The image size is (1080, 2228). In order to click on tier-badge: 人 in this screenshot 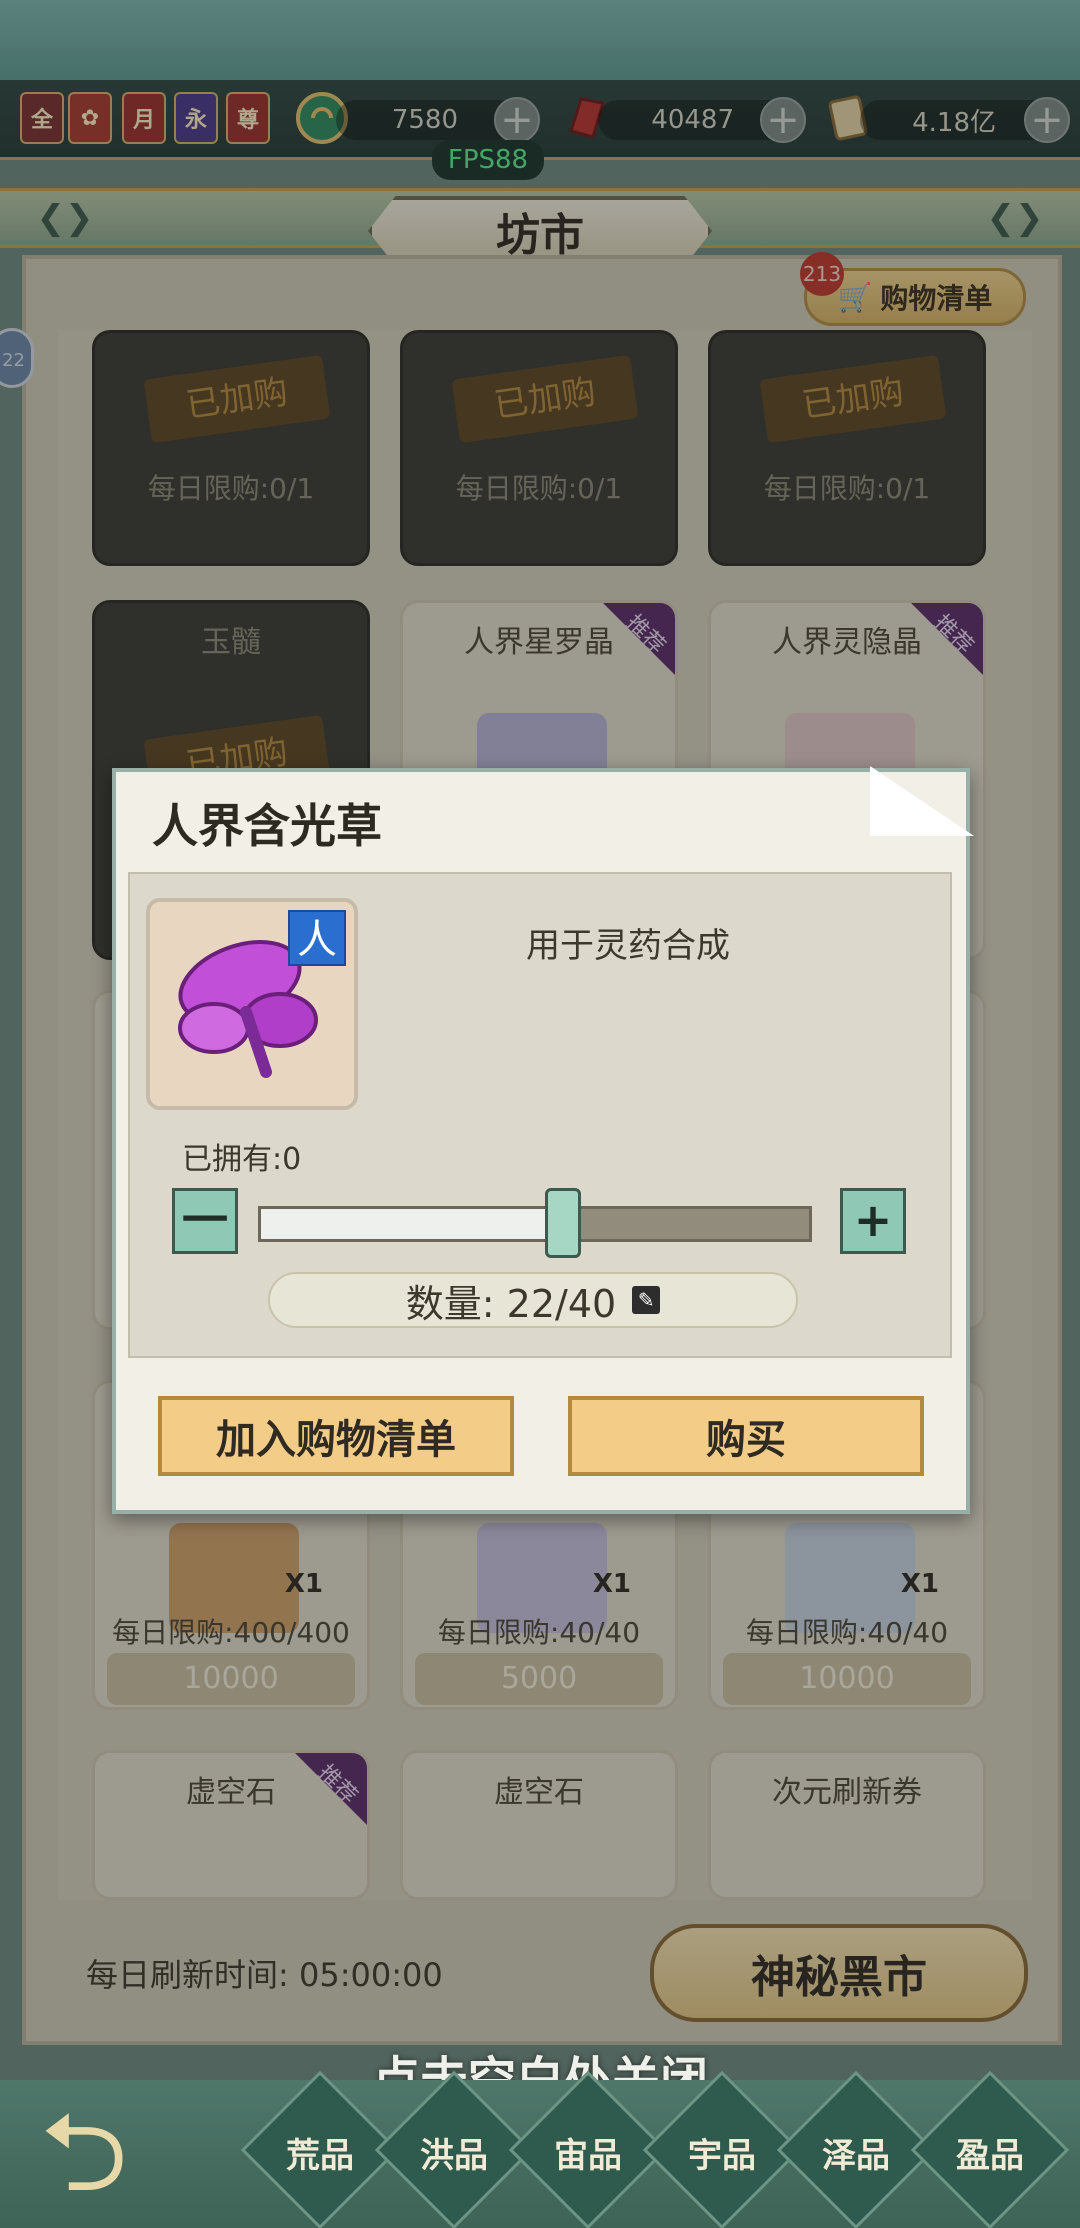, I will do `click(317, 938)`.